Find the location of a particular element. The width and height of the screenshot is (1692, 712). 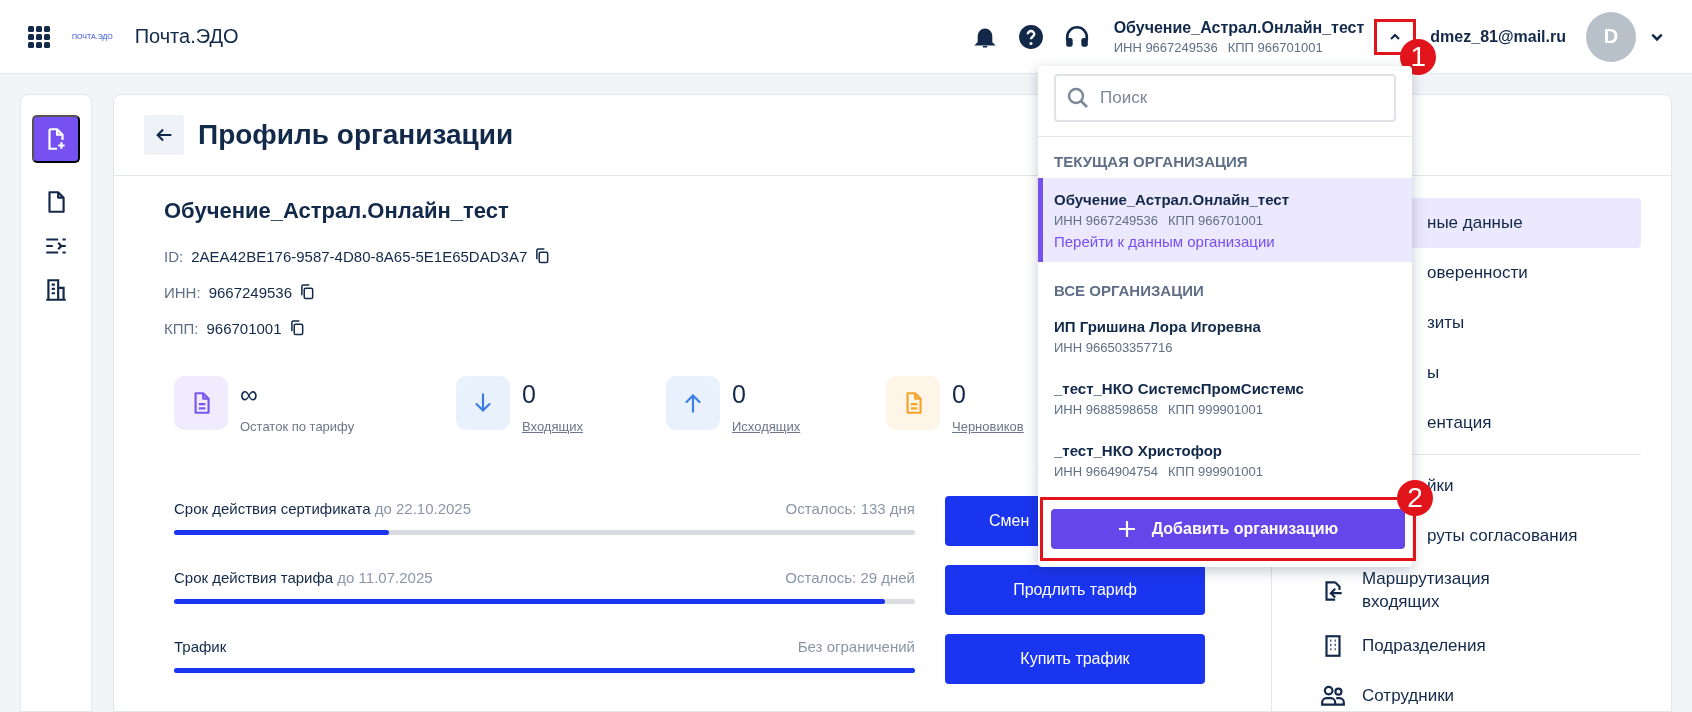

limit-remaining: Осталось: 133 дня is located at coordinates (850, 508).